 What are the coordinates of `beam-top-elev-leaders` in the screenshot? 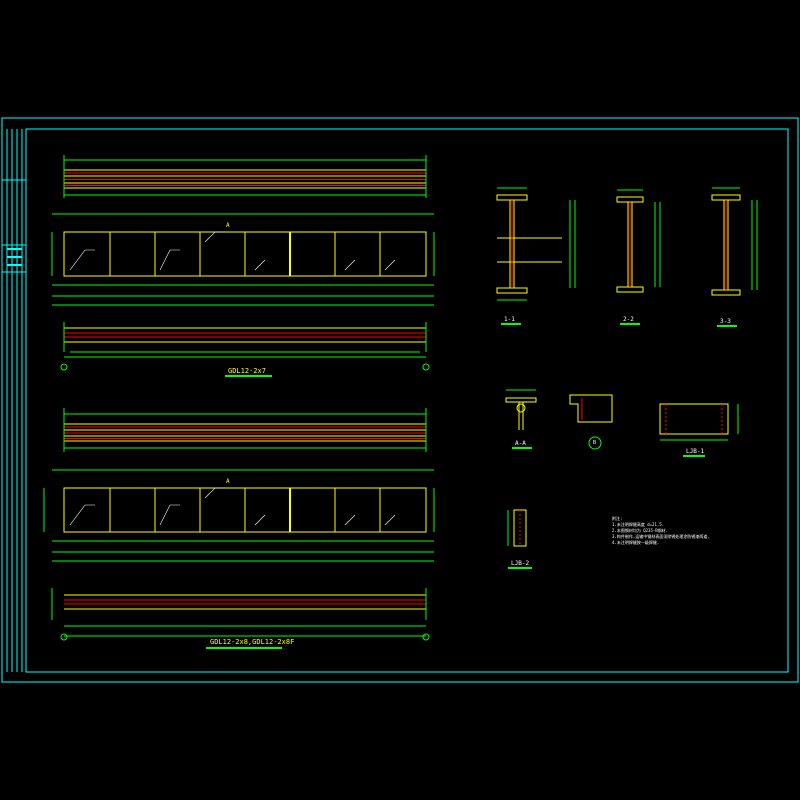 It's located at (232, 251).